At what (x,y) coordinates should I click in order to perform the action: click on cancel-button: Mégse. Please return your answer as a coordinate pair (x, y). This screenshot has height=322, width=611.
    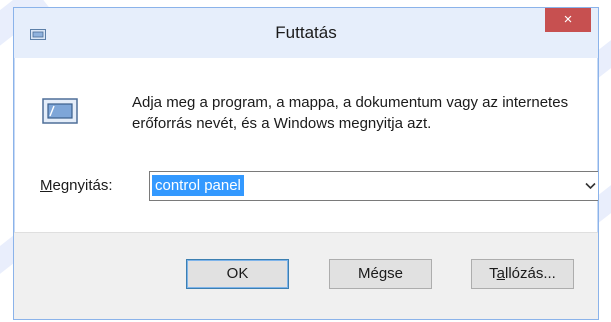
    Looking at the image, I should click on (380, 274).